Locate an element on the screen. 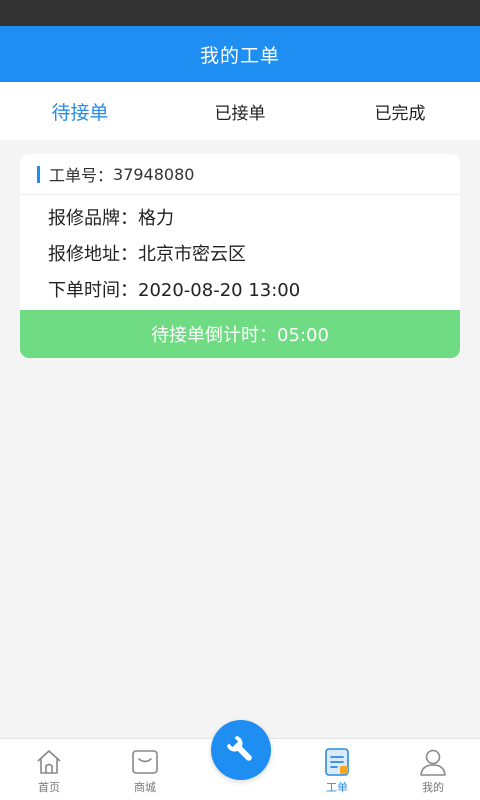 The height and width of the screenshot is (800, 480). tabbar-label-profile: 我的 is located at coordinates (433, 787).